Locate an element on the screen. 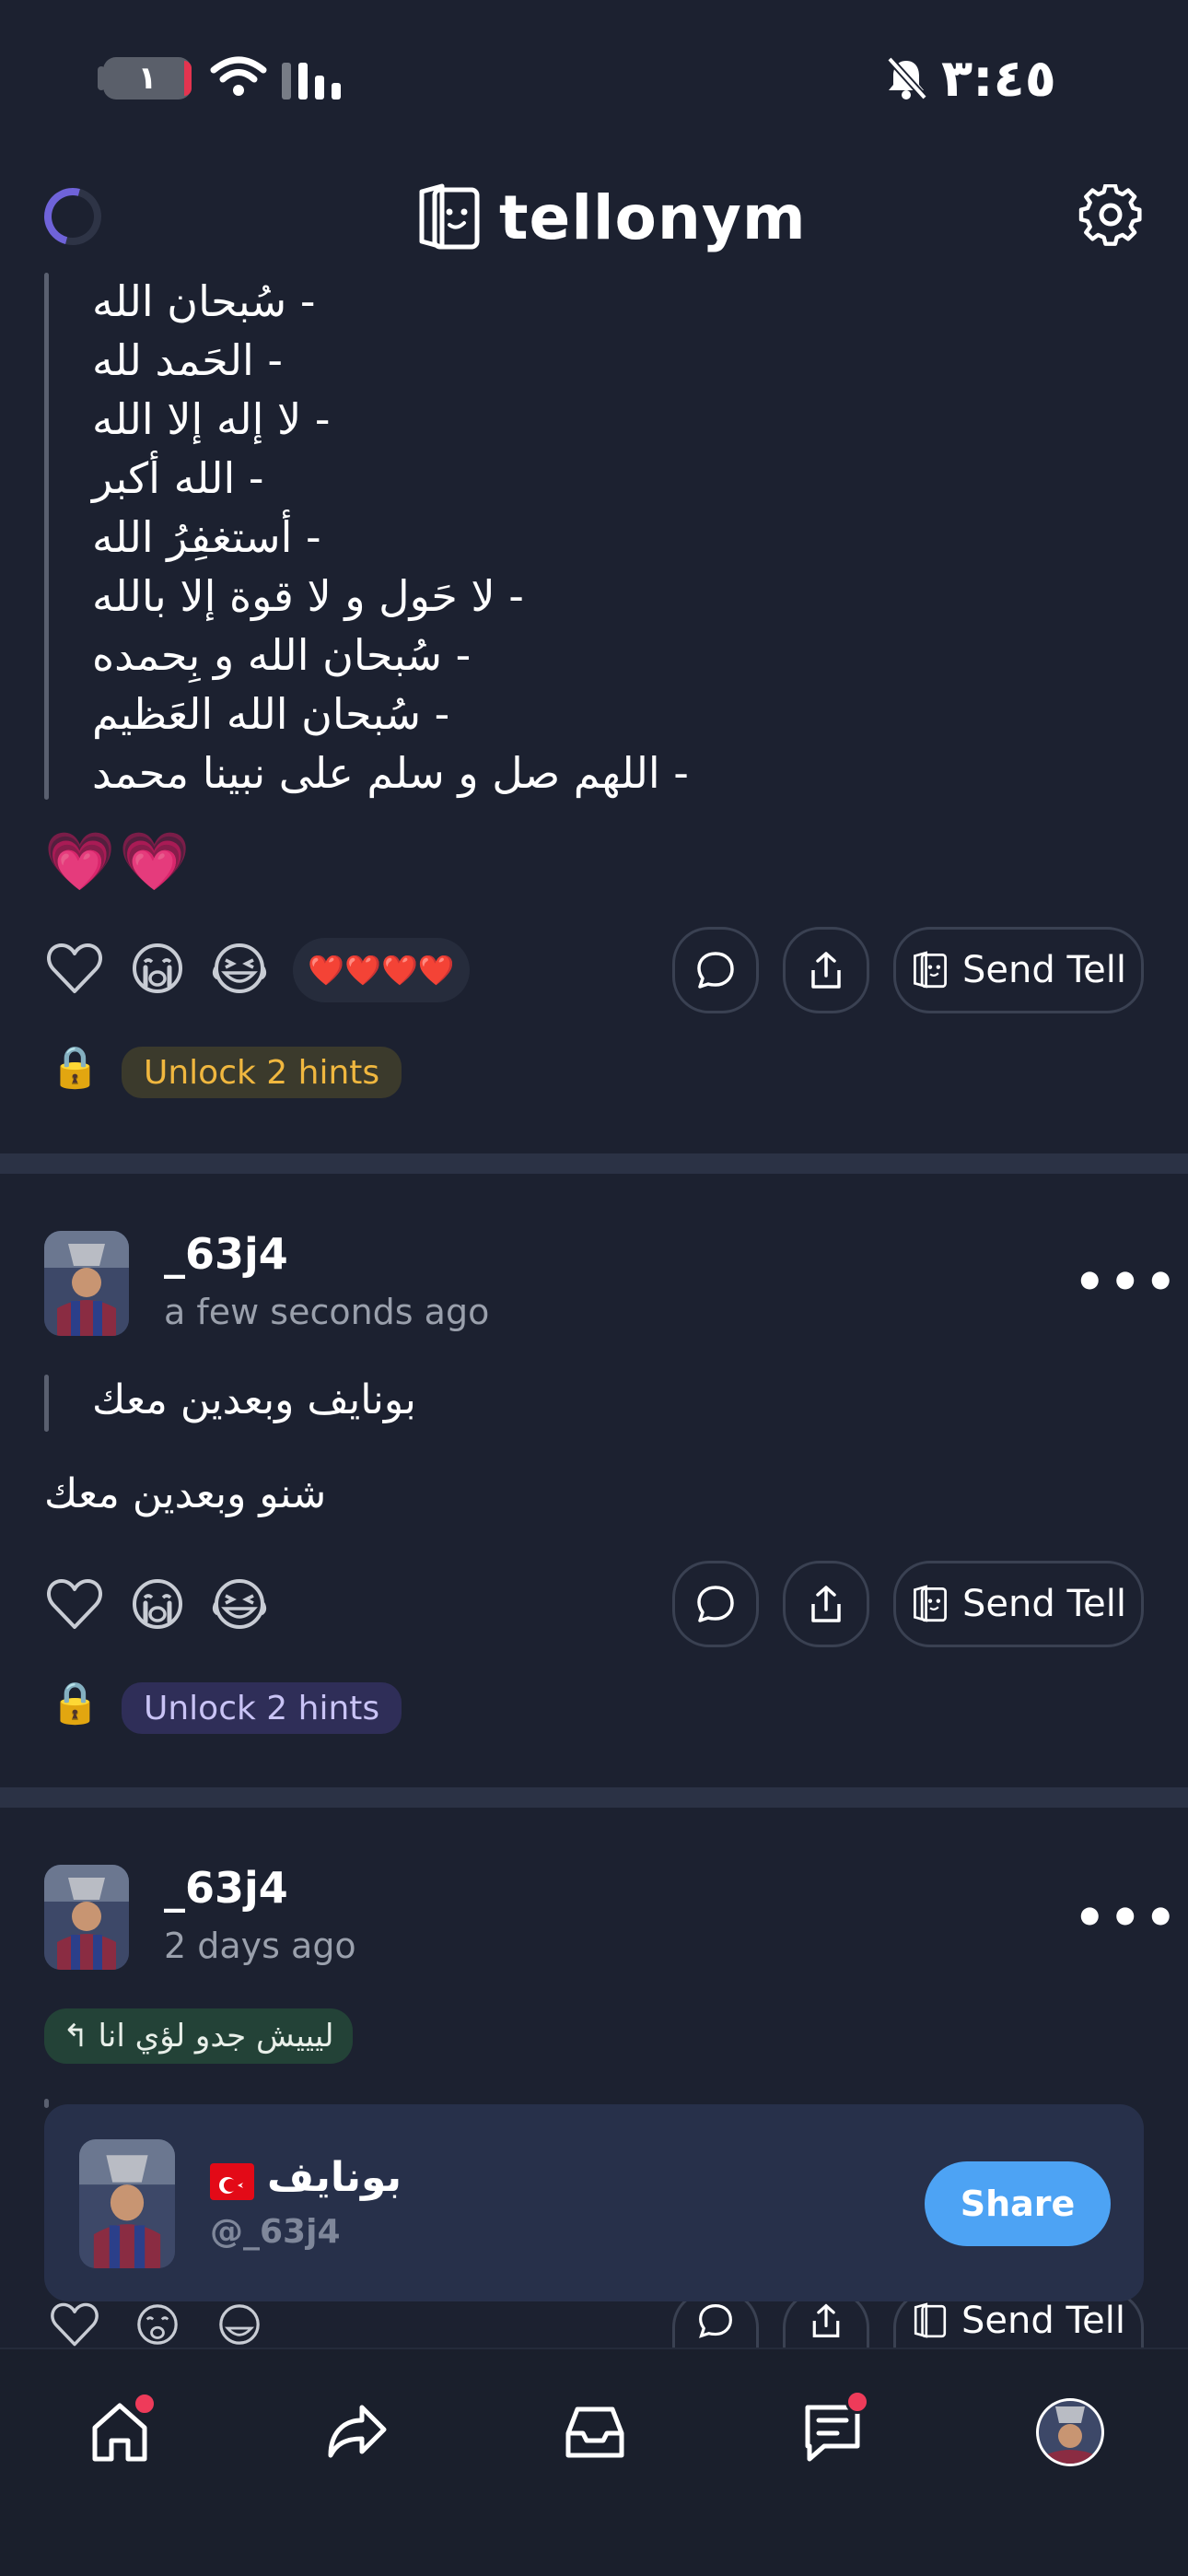  share-profile-card: بونايف @_63j4 Share is located at coordinates (594, 2202).